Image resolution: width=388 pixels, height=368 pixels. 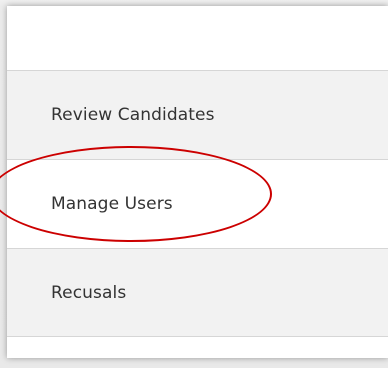 What do you see at coordinates (133, 115) in the screenshot?
I see `menu-item-label: Review Candidates` at bounding box center [133, 115].